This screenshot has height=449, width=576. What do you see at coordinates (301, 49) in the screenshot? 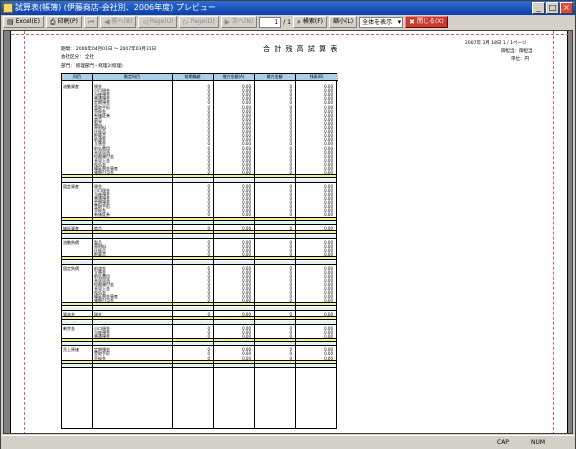
I see `report-title: 合 計 残 高 試 算 表` at bounding box center [301, 49].